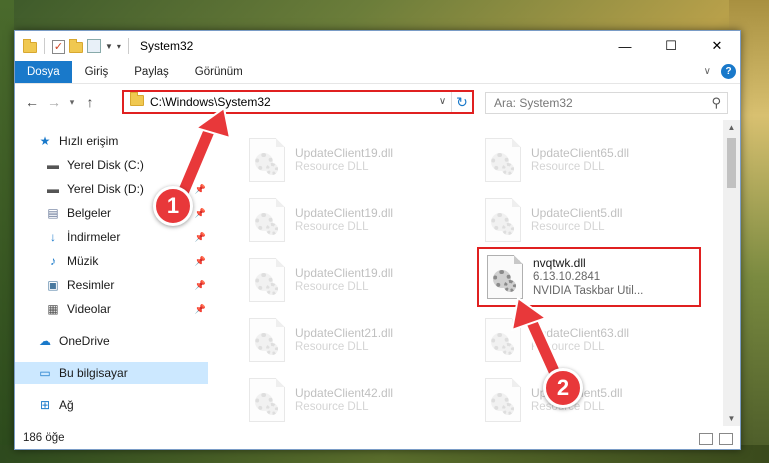 This screenshot has width=769, height=463. I want to click on list-item: UpdateClient65.dll Resource DLL, so click(585, 160).